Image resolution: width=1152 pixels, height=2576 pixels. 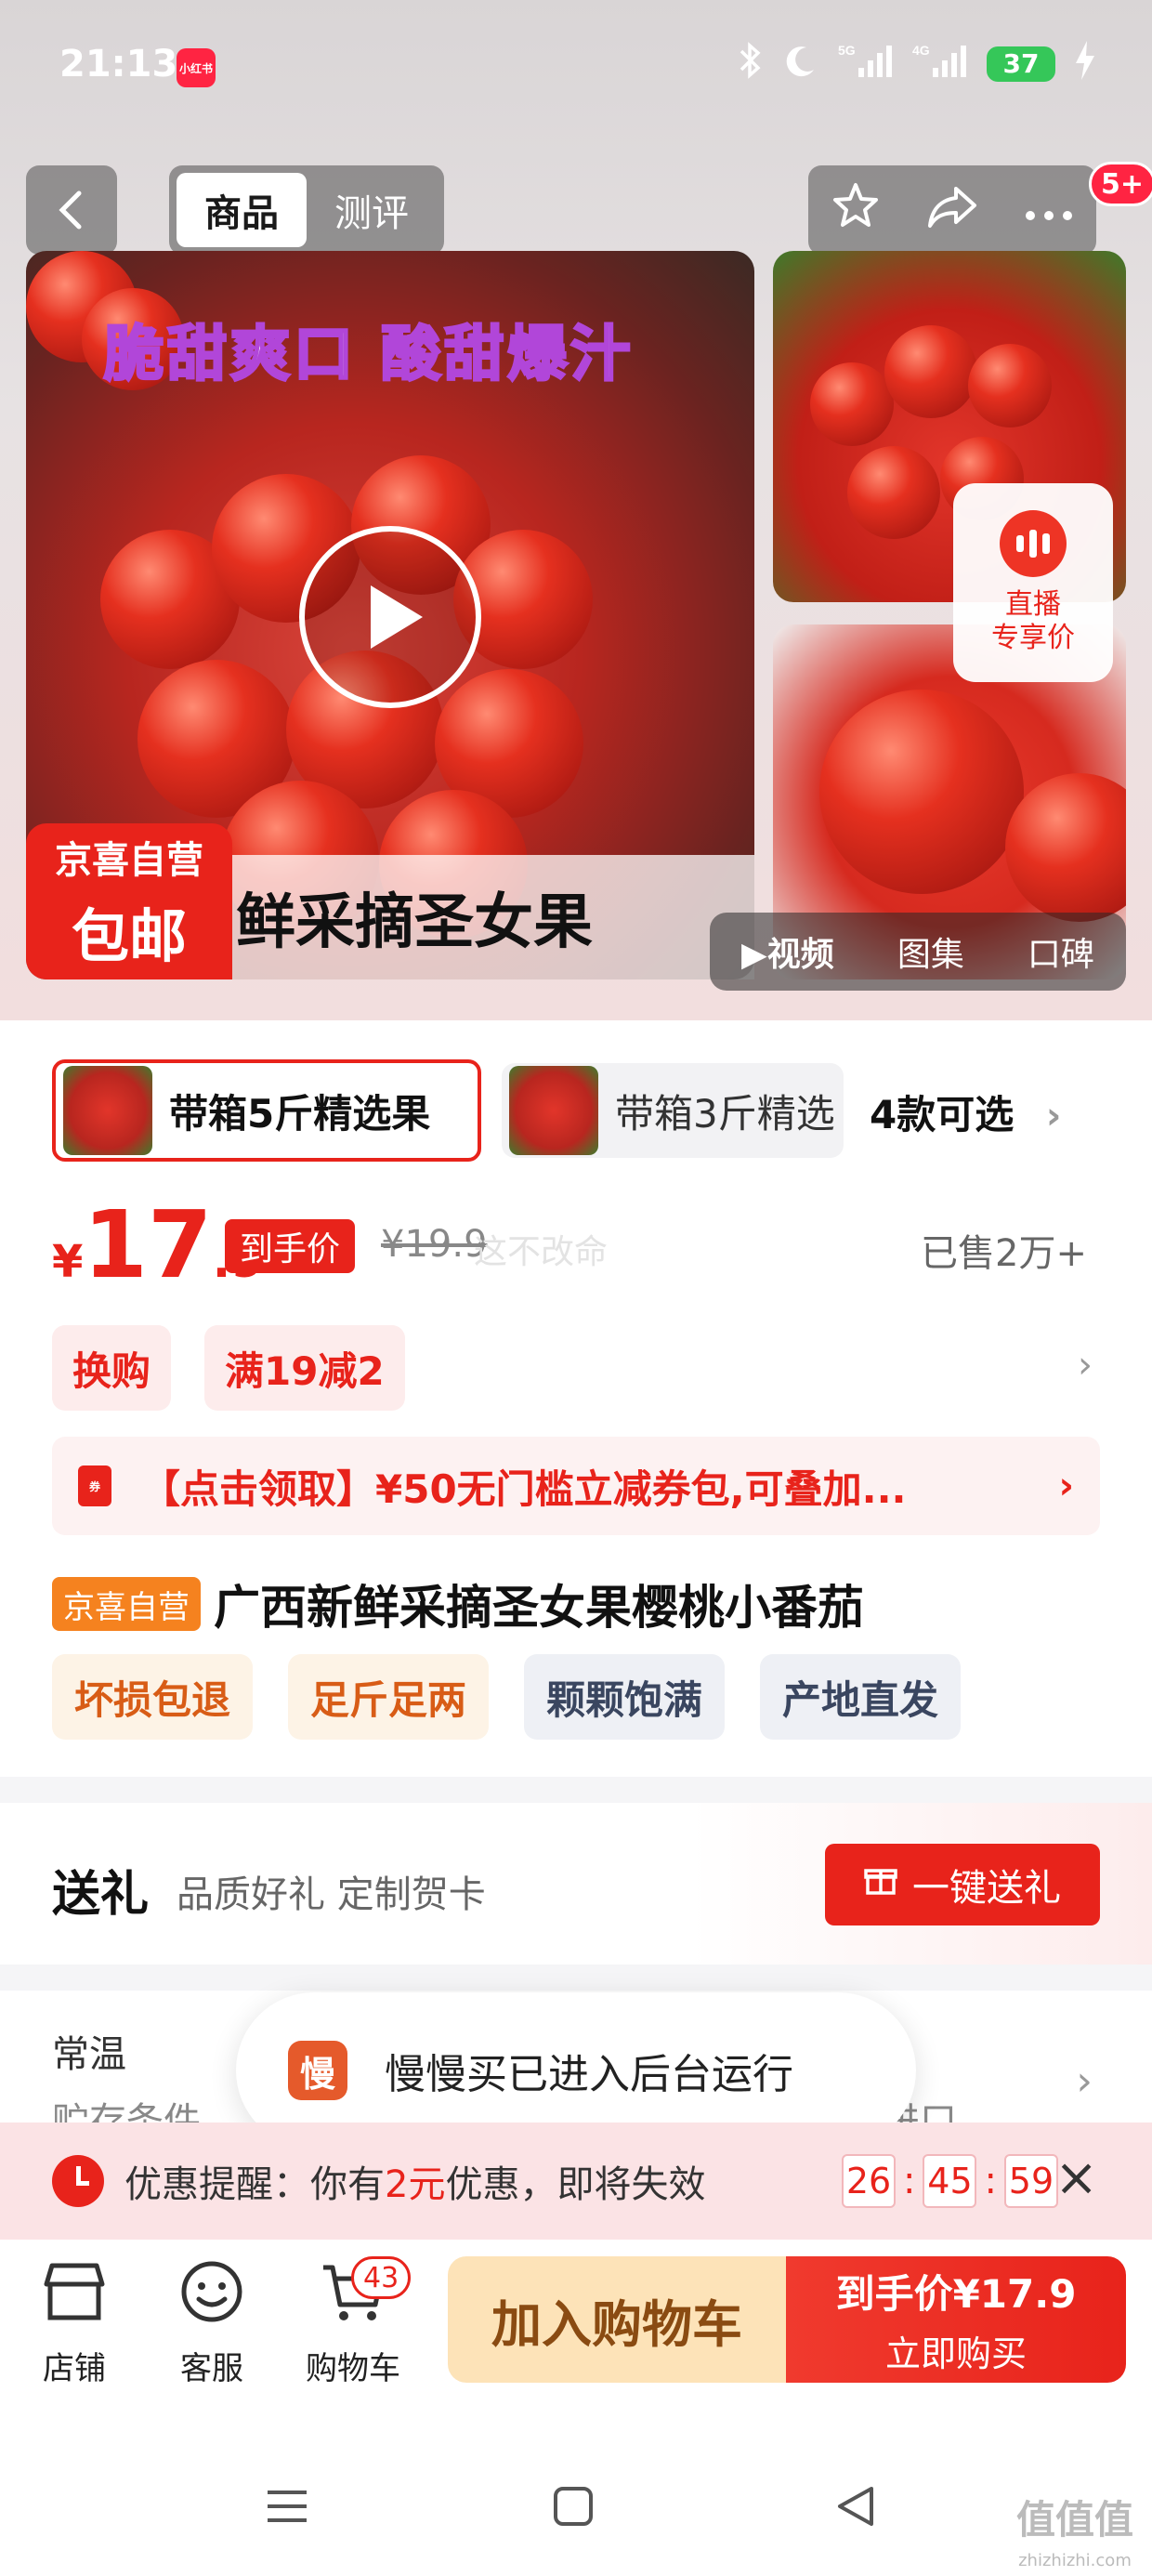 I want to click on play-small-icon: ▶, so click(x=754, y=955).